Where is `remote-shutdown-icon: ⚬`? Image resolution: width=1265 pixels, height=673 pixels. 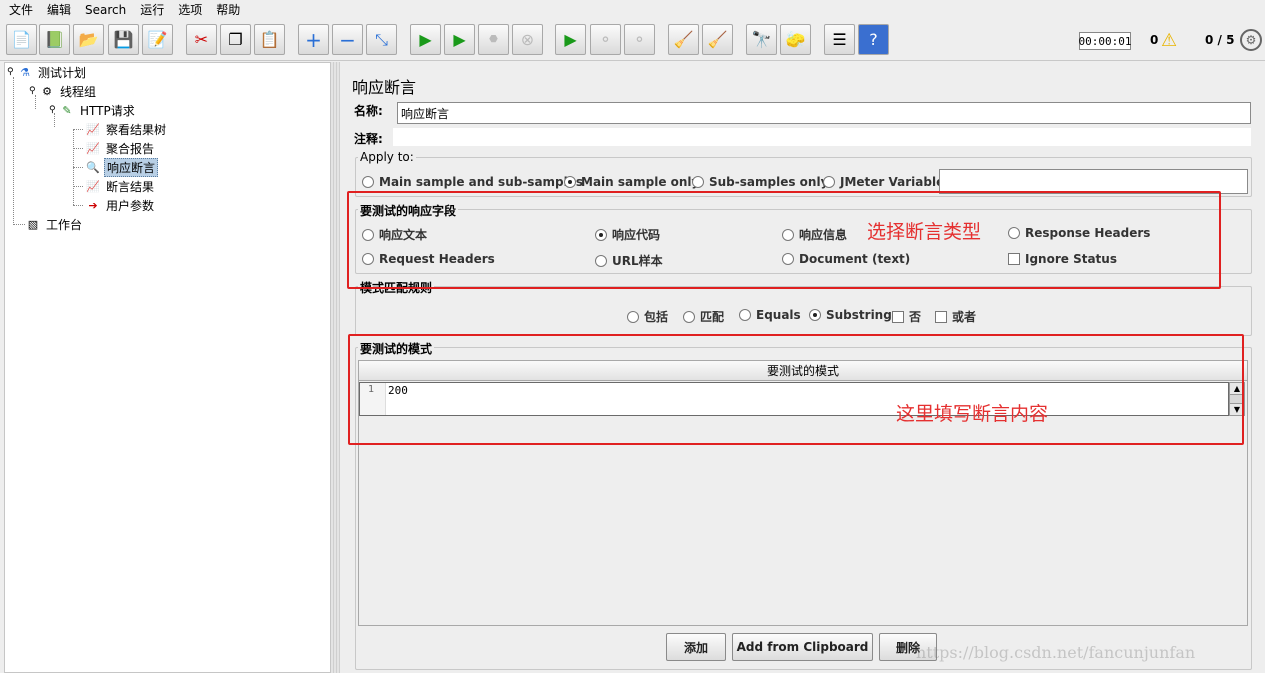
remote-shutdown-icon: ⚬ is located at coordinates (639, 39).